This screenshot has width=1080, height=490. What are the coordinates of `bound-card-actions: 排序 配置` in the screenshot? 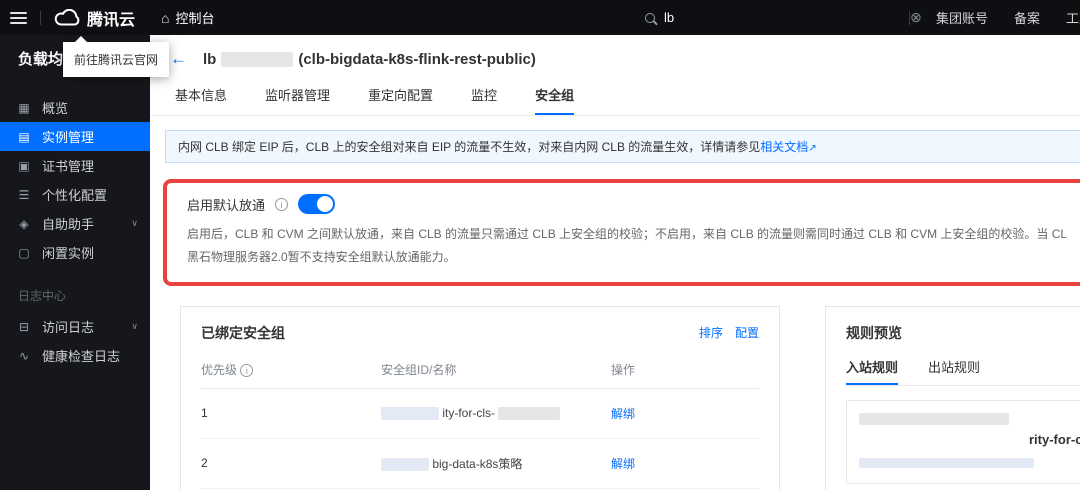 It's located at (729, 332).